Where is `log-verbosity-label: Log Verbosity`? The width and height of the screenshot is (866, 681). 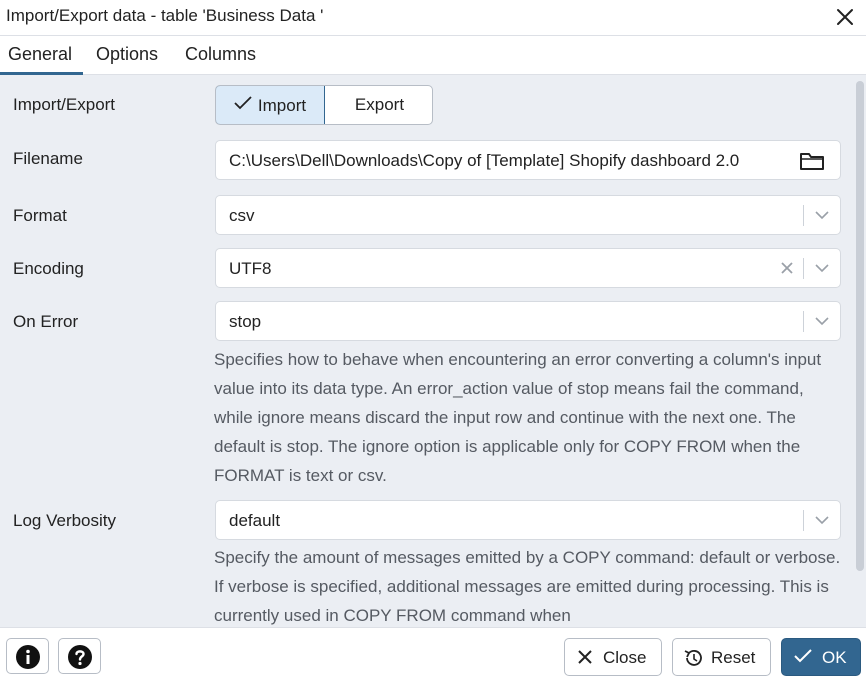
log-verbosity-label: Log Verbosity is located at coordinates (65, 520).